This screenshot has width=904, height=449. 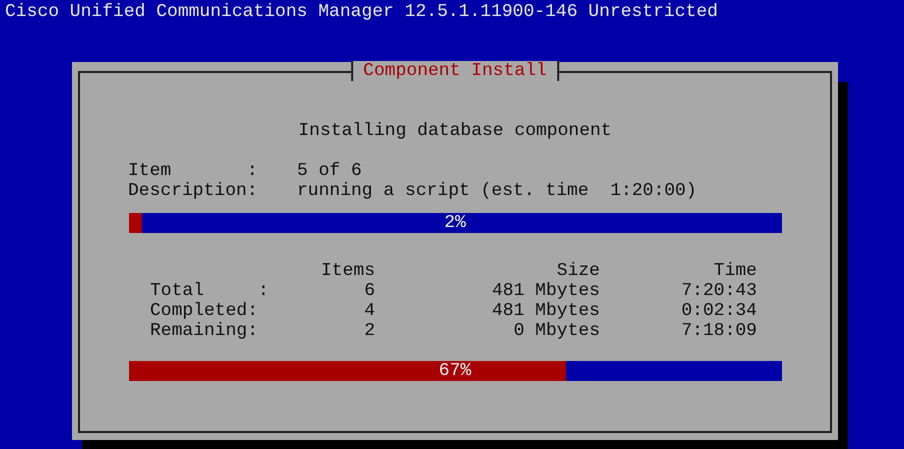 What do you see at coordinates (369, 331) in the screenshot?
I see `table-cell: 2` at bounding box center [369, 331].